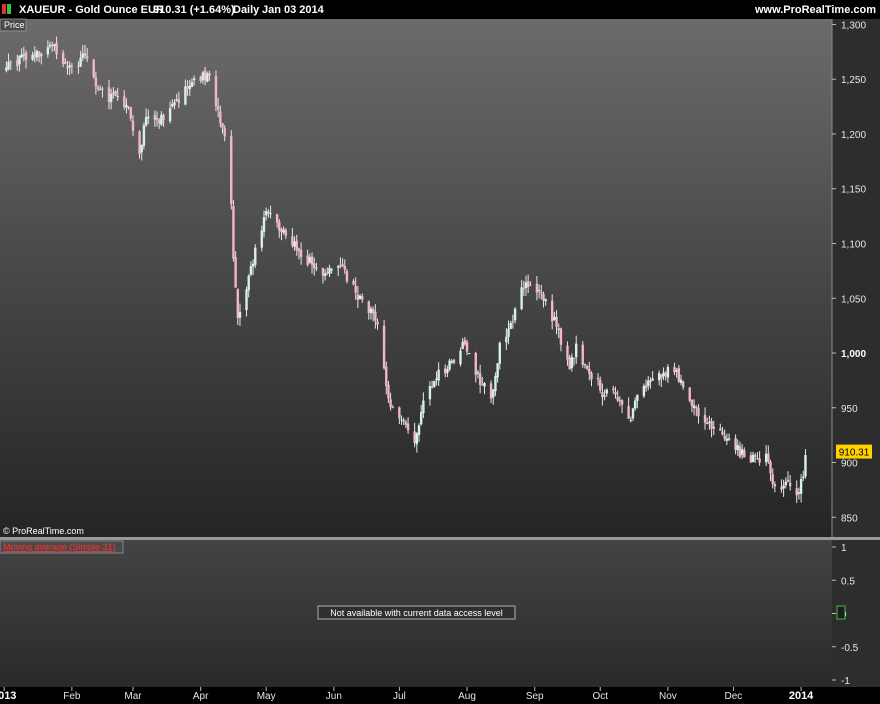 This screenshot has height=704, width=880. What do you see at coordinates (440, 538) in the screenshot?
I see `panel-separator` at bounding box center [440, 538].